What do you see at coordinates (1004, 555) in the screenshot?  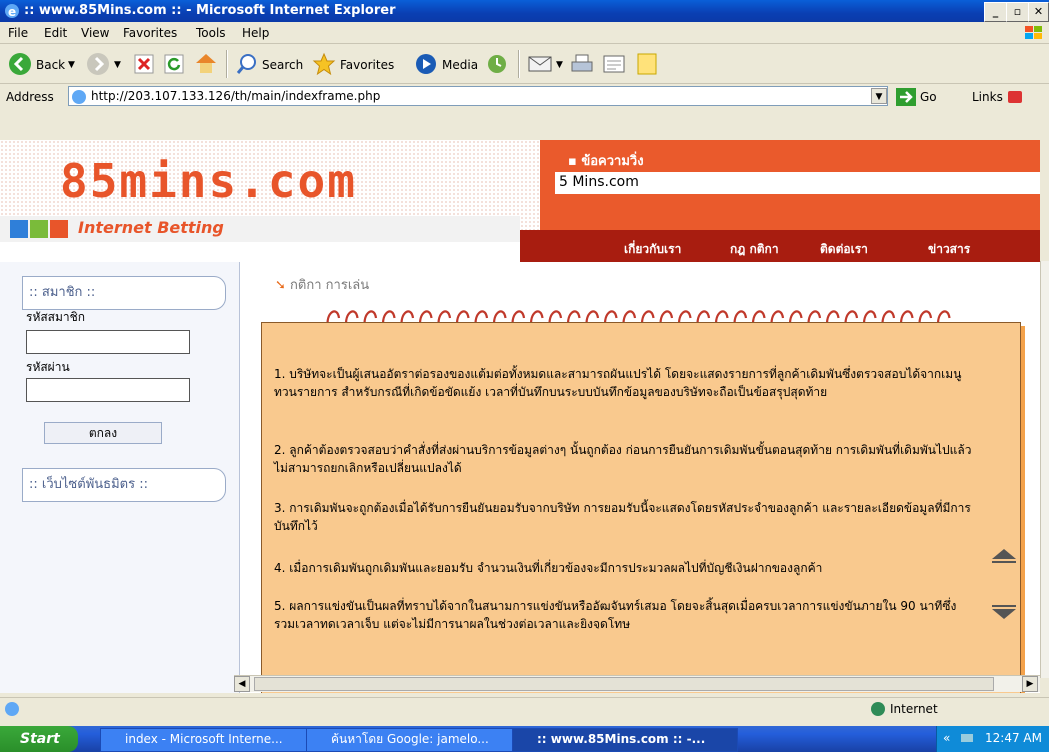 I see `scroll-up-icon` at bounding box center [1004, 555].